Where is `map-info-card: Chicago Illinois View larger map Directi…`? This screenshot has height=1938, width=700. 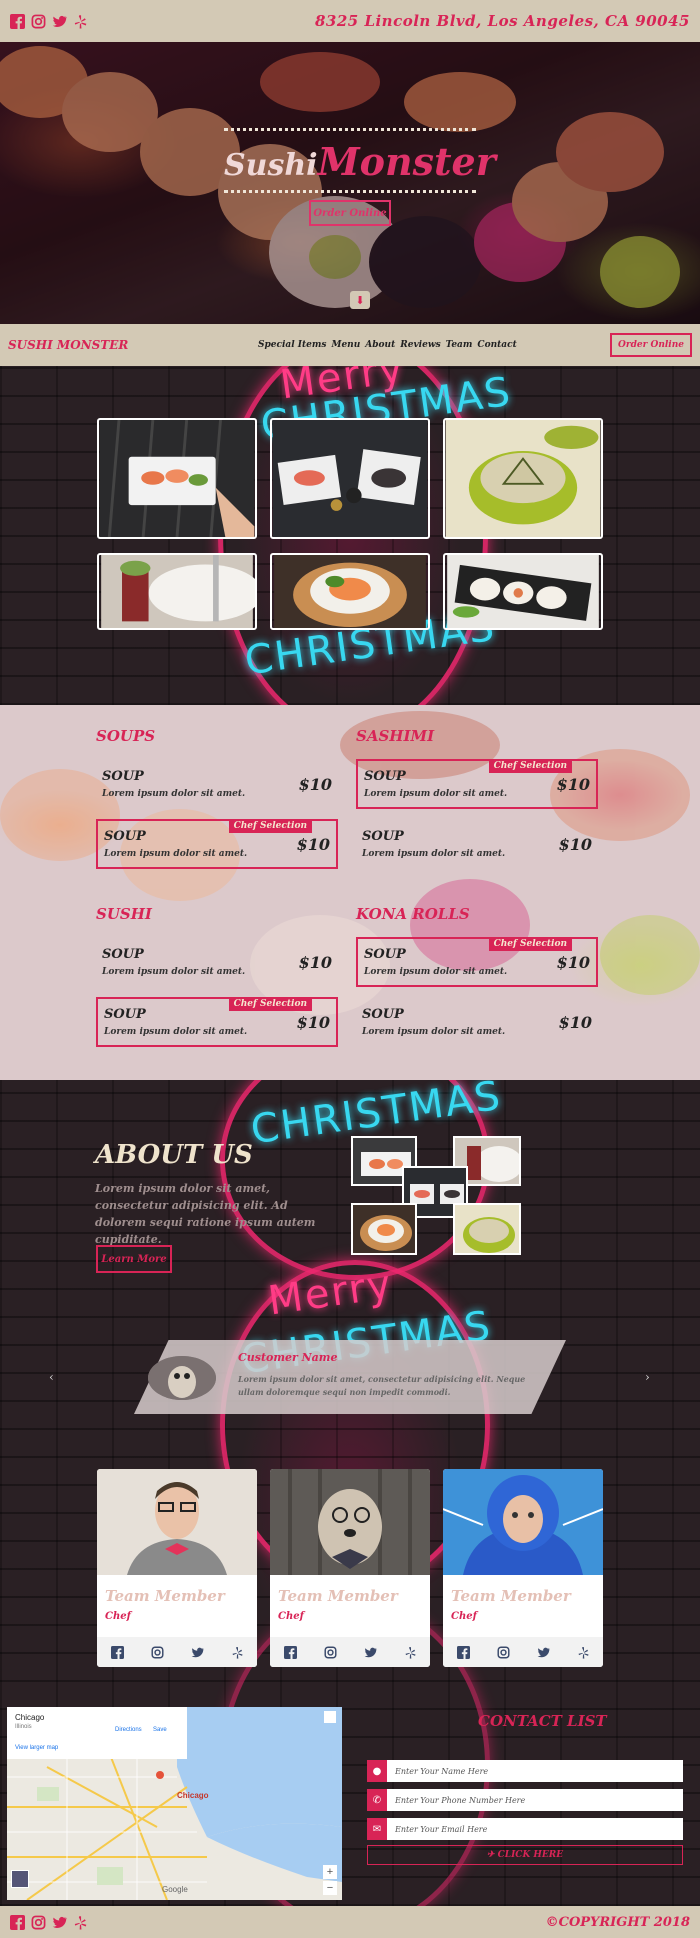
map-info-card: Chicago Illinois View larger map Directi… is located at coordinates (97, 1733).